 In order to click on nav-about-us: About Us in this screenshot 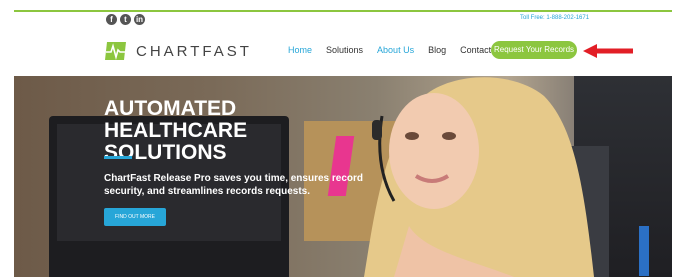, I will do `click(395, 50)`.